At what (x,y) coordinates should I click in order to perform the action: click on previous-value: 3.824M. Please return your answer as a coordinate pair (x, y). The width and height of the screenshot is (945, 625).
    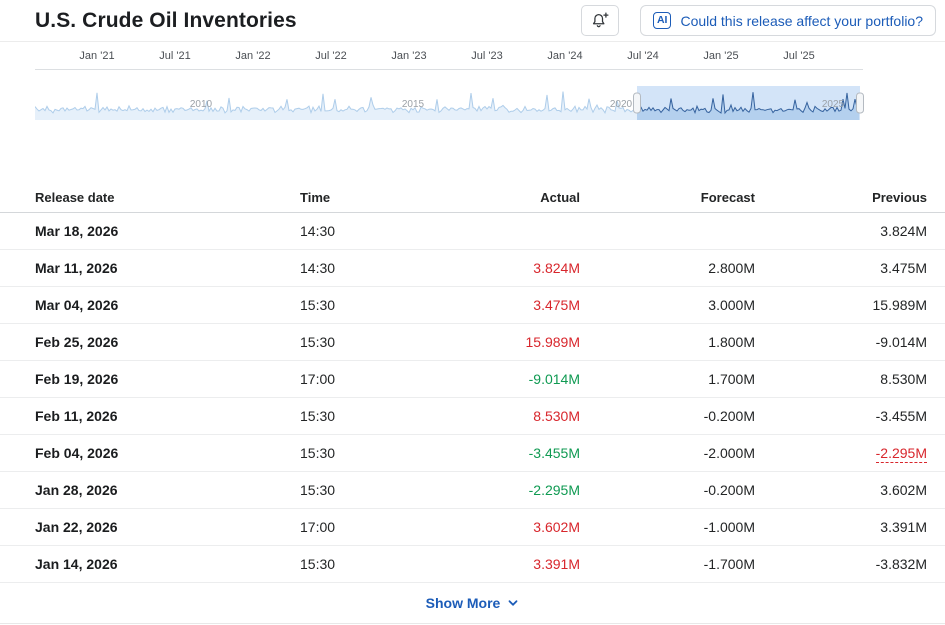
    Looking at the image, I should click on (903, 231).